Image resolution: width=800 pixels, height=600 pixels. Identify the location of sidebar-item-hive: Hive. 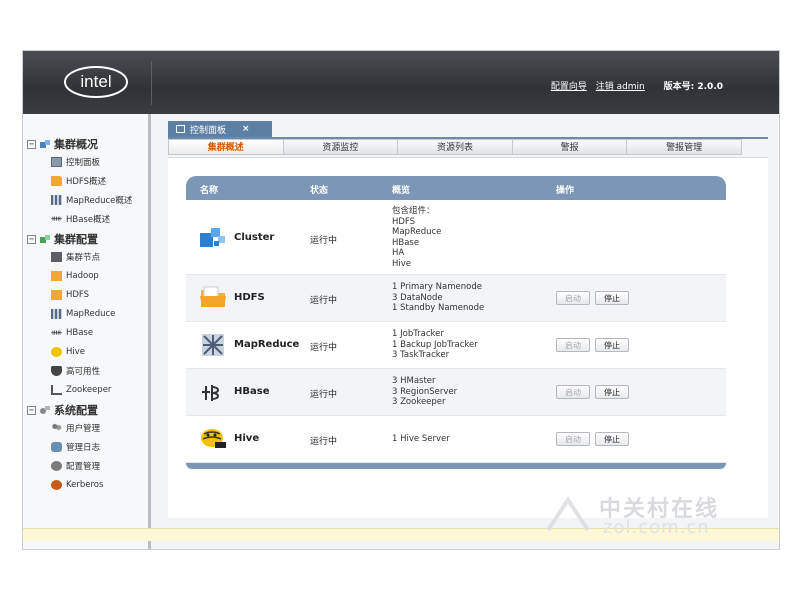
(68, 352).